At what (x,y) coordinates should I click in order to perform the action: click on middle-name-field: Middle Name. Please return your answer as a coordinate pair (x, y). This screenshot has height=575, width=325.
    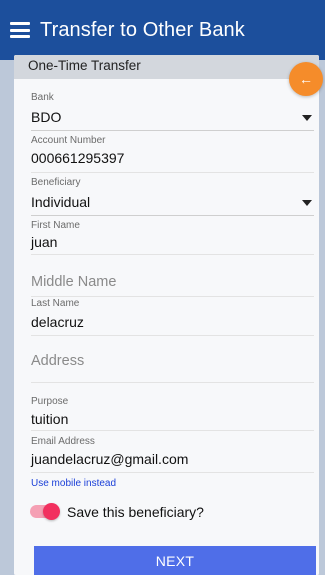
    Looking at the image, I should click on (172, 280).